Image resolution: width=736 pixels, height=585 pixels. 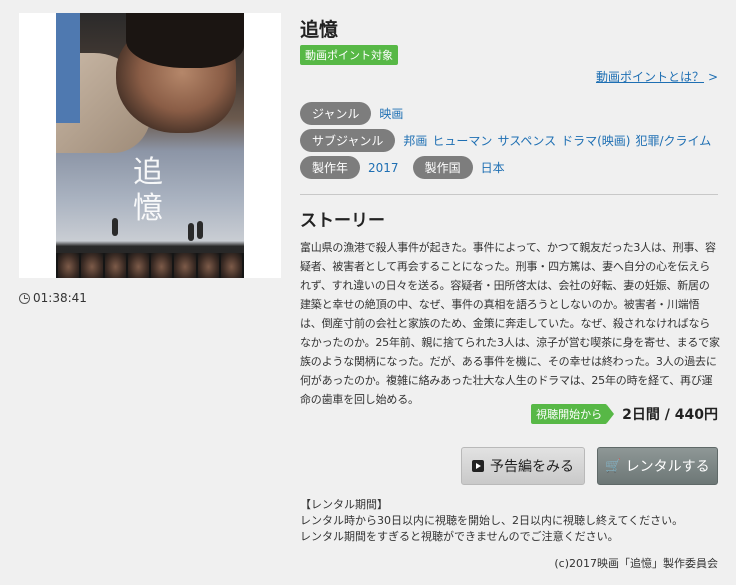 What do you see at coordinates (670, 415) in the screenshot?
I see `rental-price: 2日間 / 440円` at bounding box center [670, 415].